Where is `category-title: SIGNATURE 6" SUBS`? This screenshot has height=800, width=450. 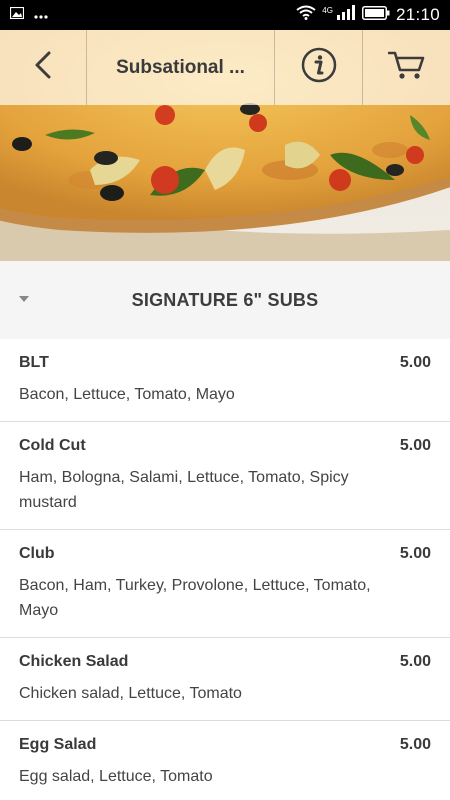
category-title: SIGNATURE 6" SUBS is located at coordinates (225, 299).